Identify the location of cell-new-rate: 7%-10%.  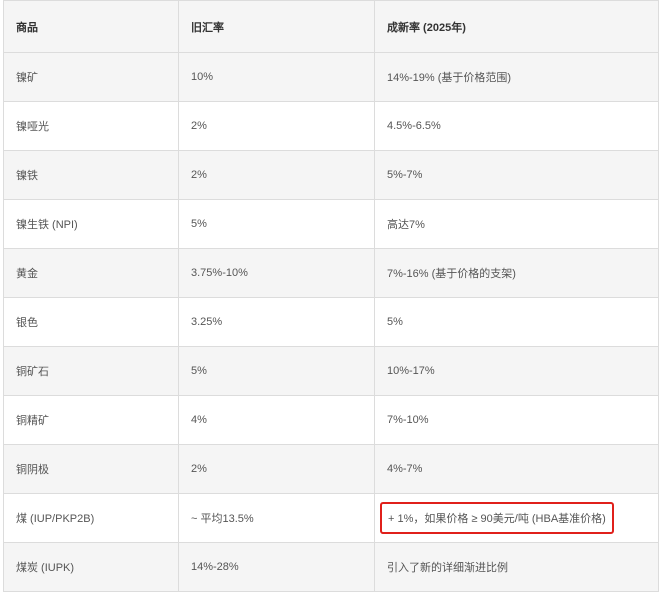
(516, 420).